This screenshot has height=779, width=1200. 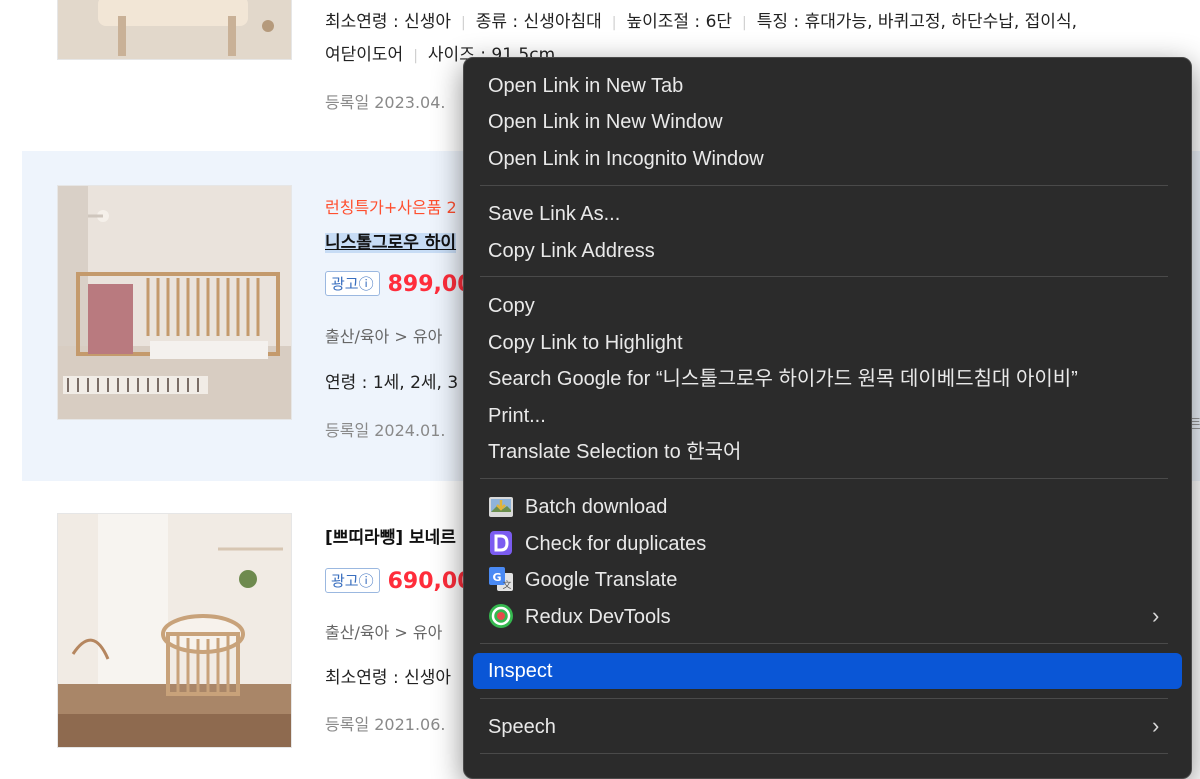 I want to click on spec-type: 종류 : 신생아침대, so click(x=538, y=22).